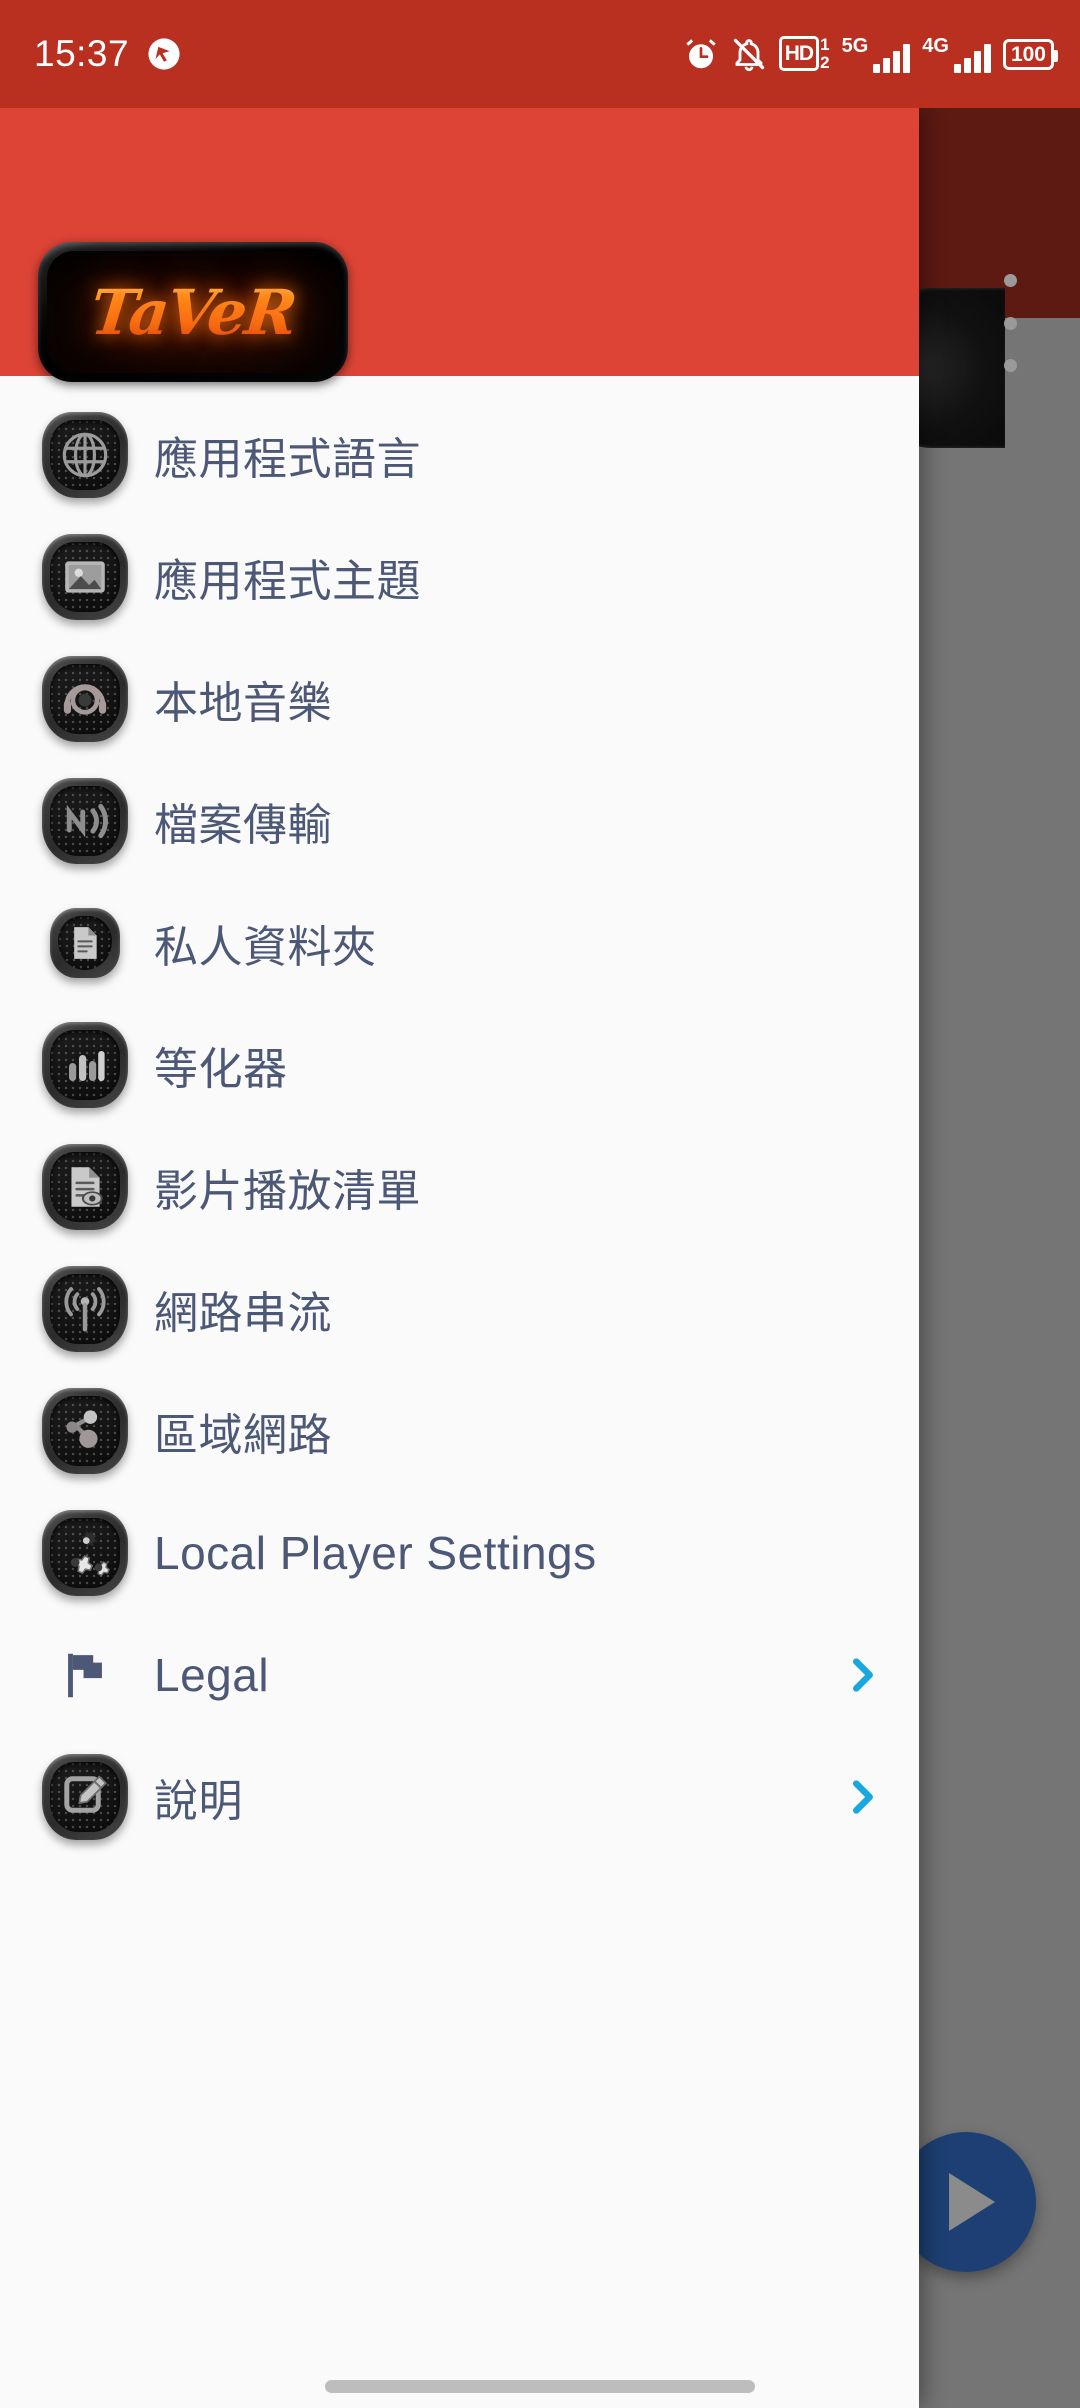  Describe the element at coordinates (82, 53) in the screenshot. I see `status-clock: 15:37` at that location.